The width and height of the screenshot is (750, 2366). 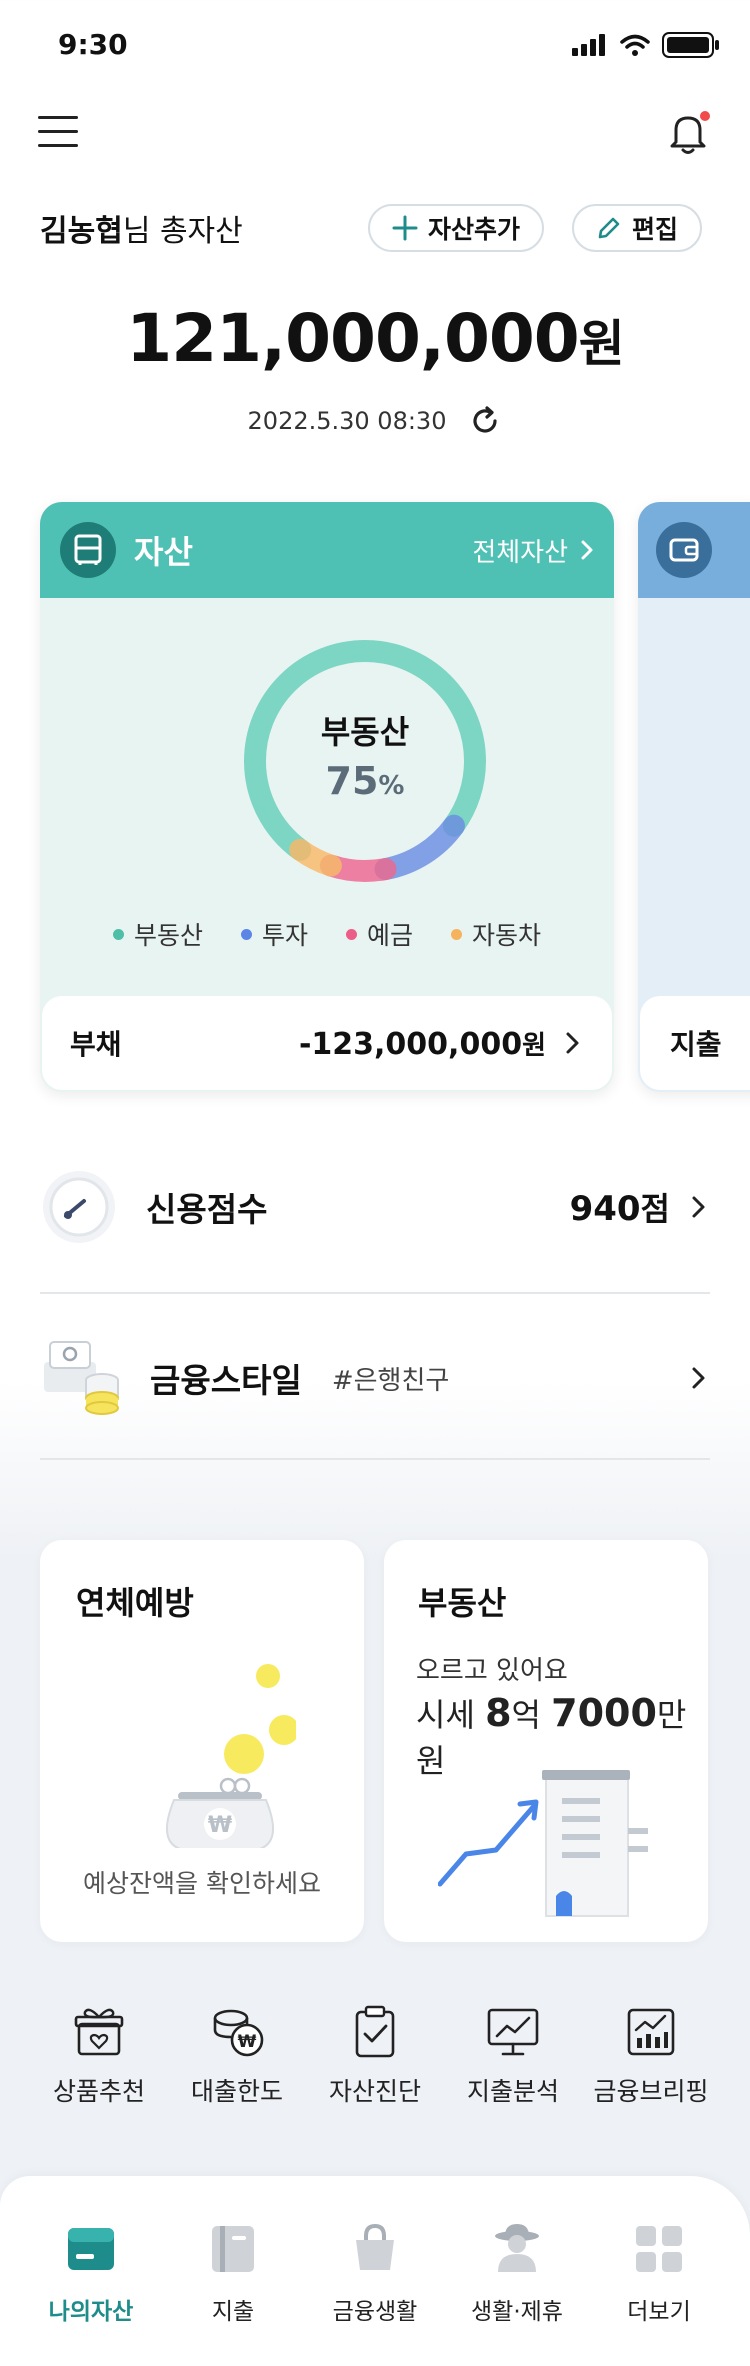 What do you see at coordinates (546, 1741) in the screenshot?
I see `real-estate-card: 부동산 오르고 있어요 시세 8억 7000만원` at bounding box center [546, 1741].